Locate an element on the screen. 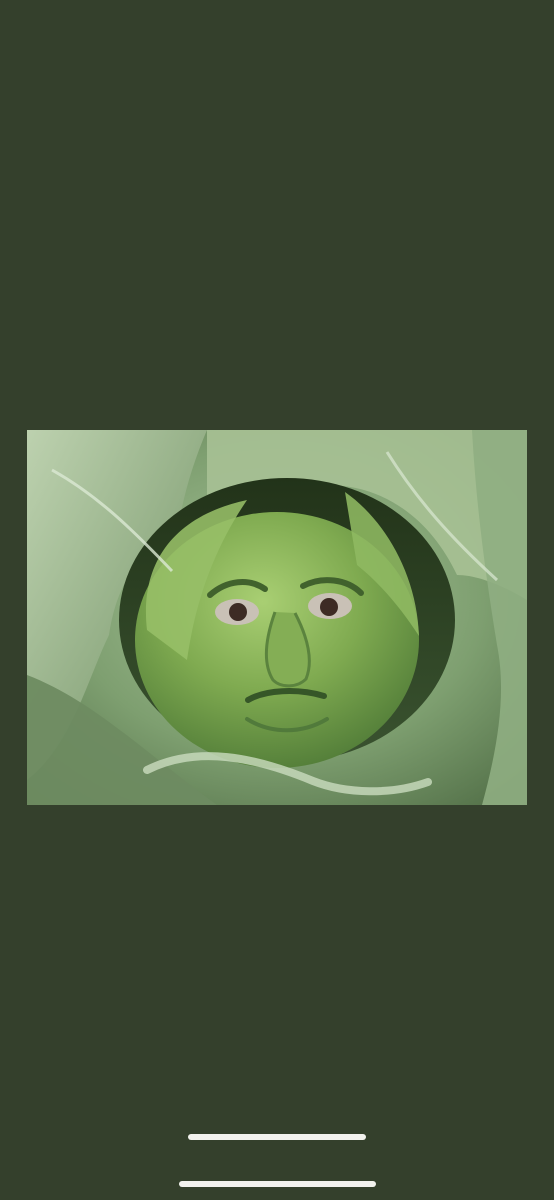  home-indicator is located at coordinates (277, 1137).